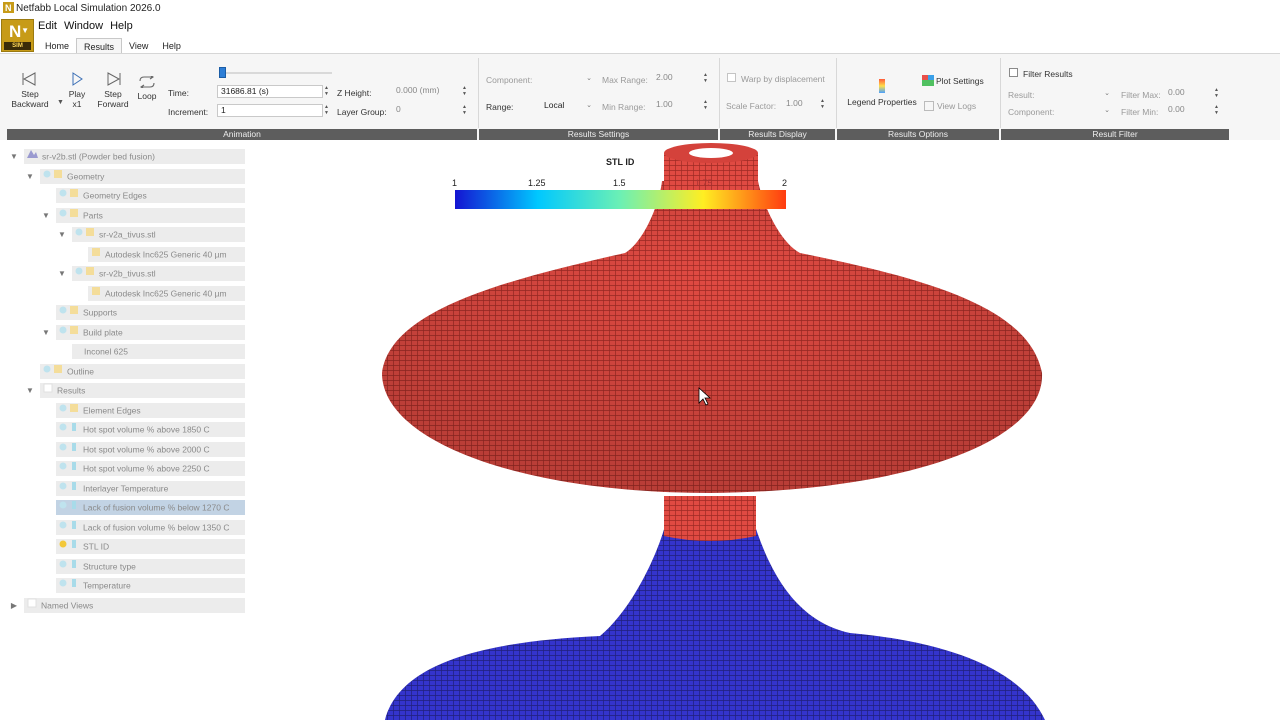 The height and width of the screenshot is (720, 1280). Describe the element at coordinates (1088, 93) in the screenshot. I see `filter-result-dropdown: ⌄` at that location.